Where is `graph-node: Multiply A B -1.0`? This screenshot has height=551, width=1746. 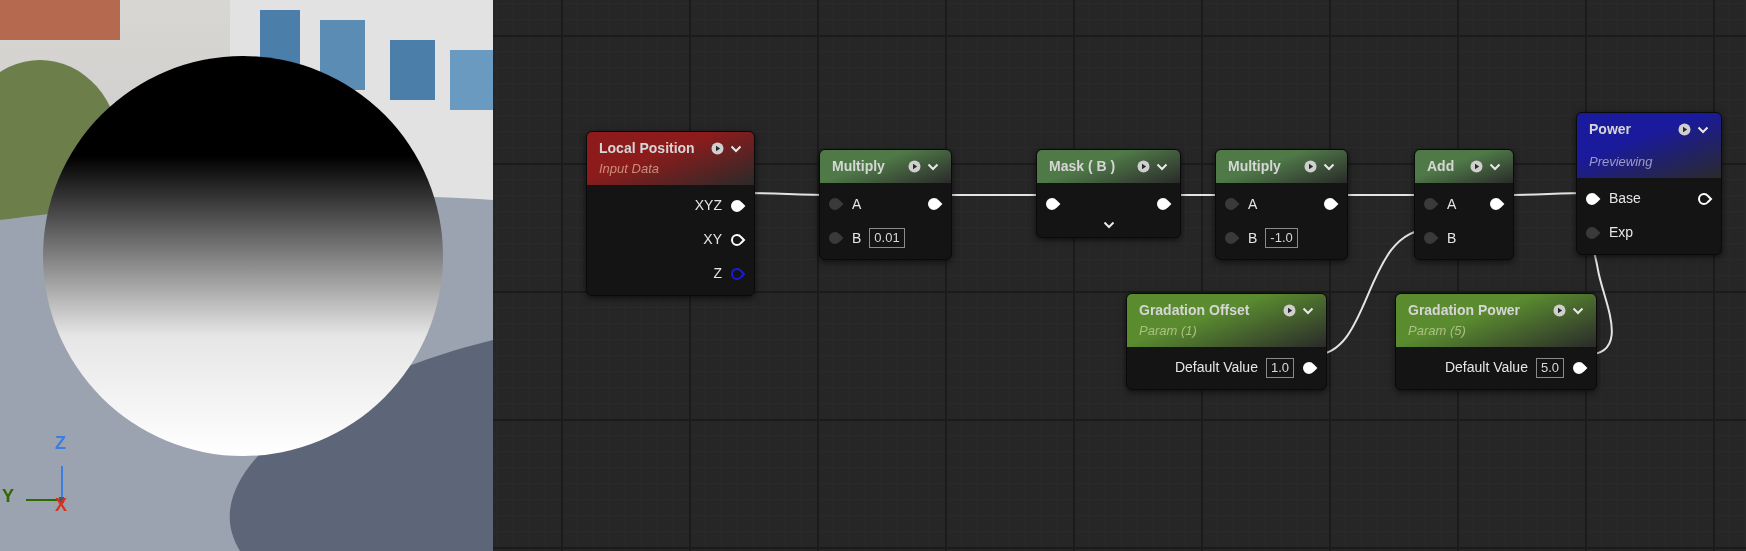 graph-node: Multiply A B -1.0 is located at coordinates (1281, 204).